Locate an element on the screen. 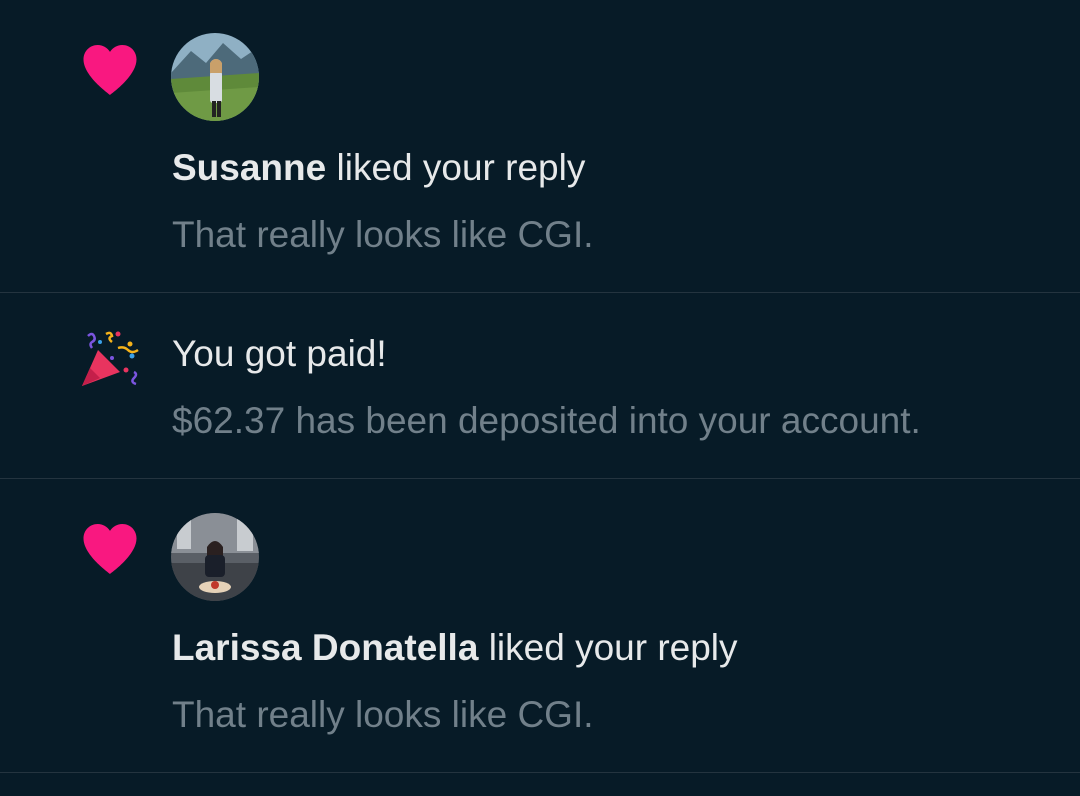  avatar-photo-susanne is located at coordinates (215, 77).